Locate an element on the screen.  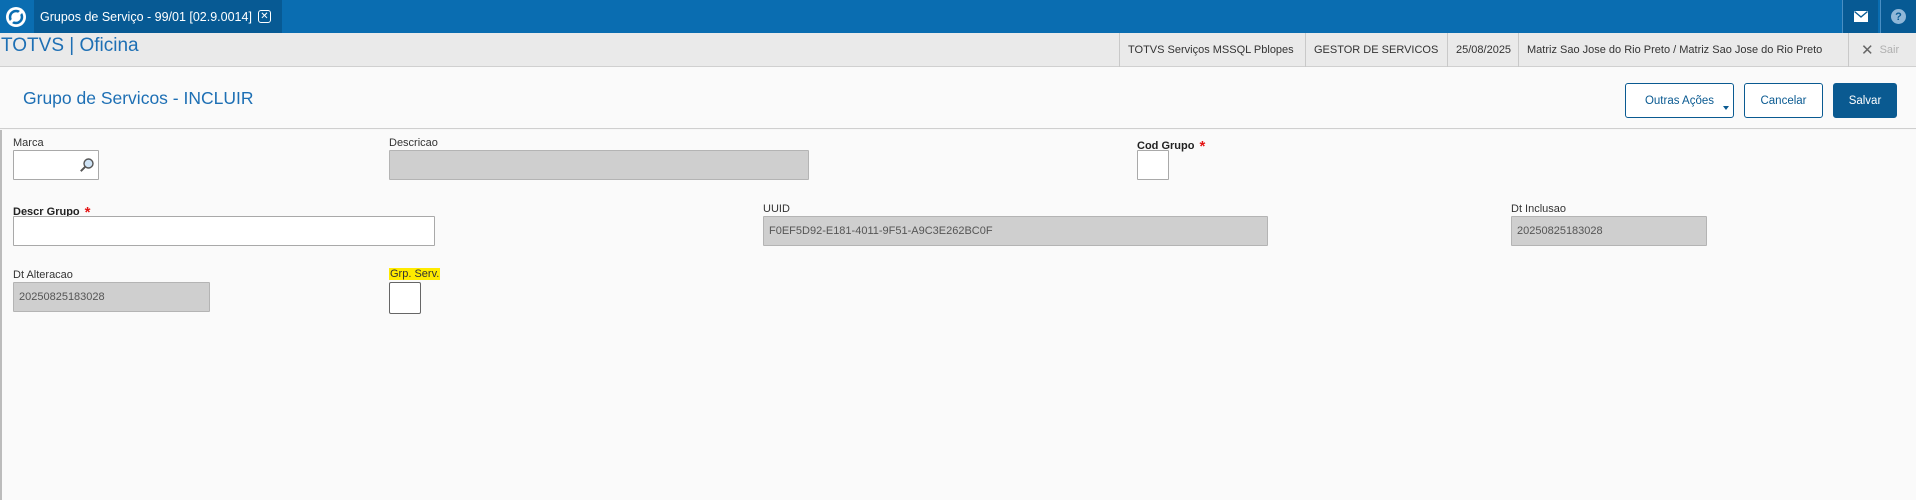
app-title: TOTVS | Oficina is located at coordinates (70, 45).